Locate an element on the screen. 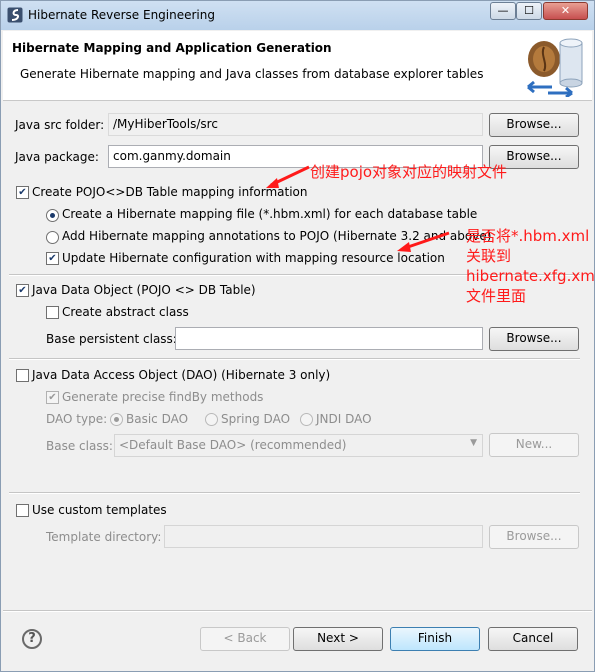  template-directory-label: Template directory: is located at coordinates (104, 537).